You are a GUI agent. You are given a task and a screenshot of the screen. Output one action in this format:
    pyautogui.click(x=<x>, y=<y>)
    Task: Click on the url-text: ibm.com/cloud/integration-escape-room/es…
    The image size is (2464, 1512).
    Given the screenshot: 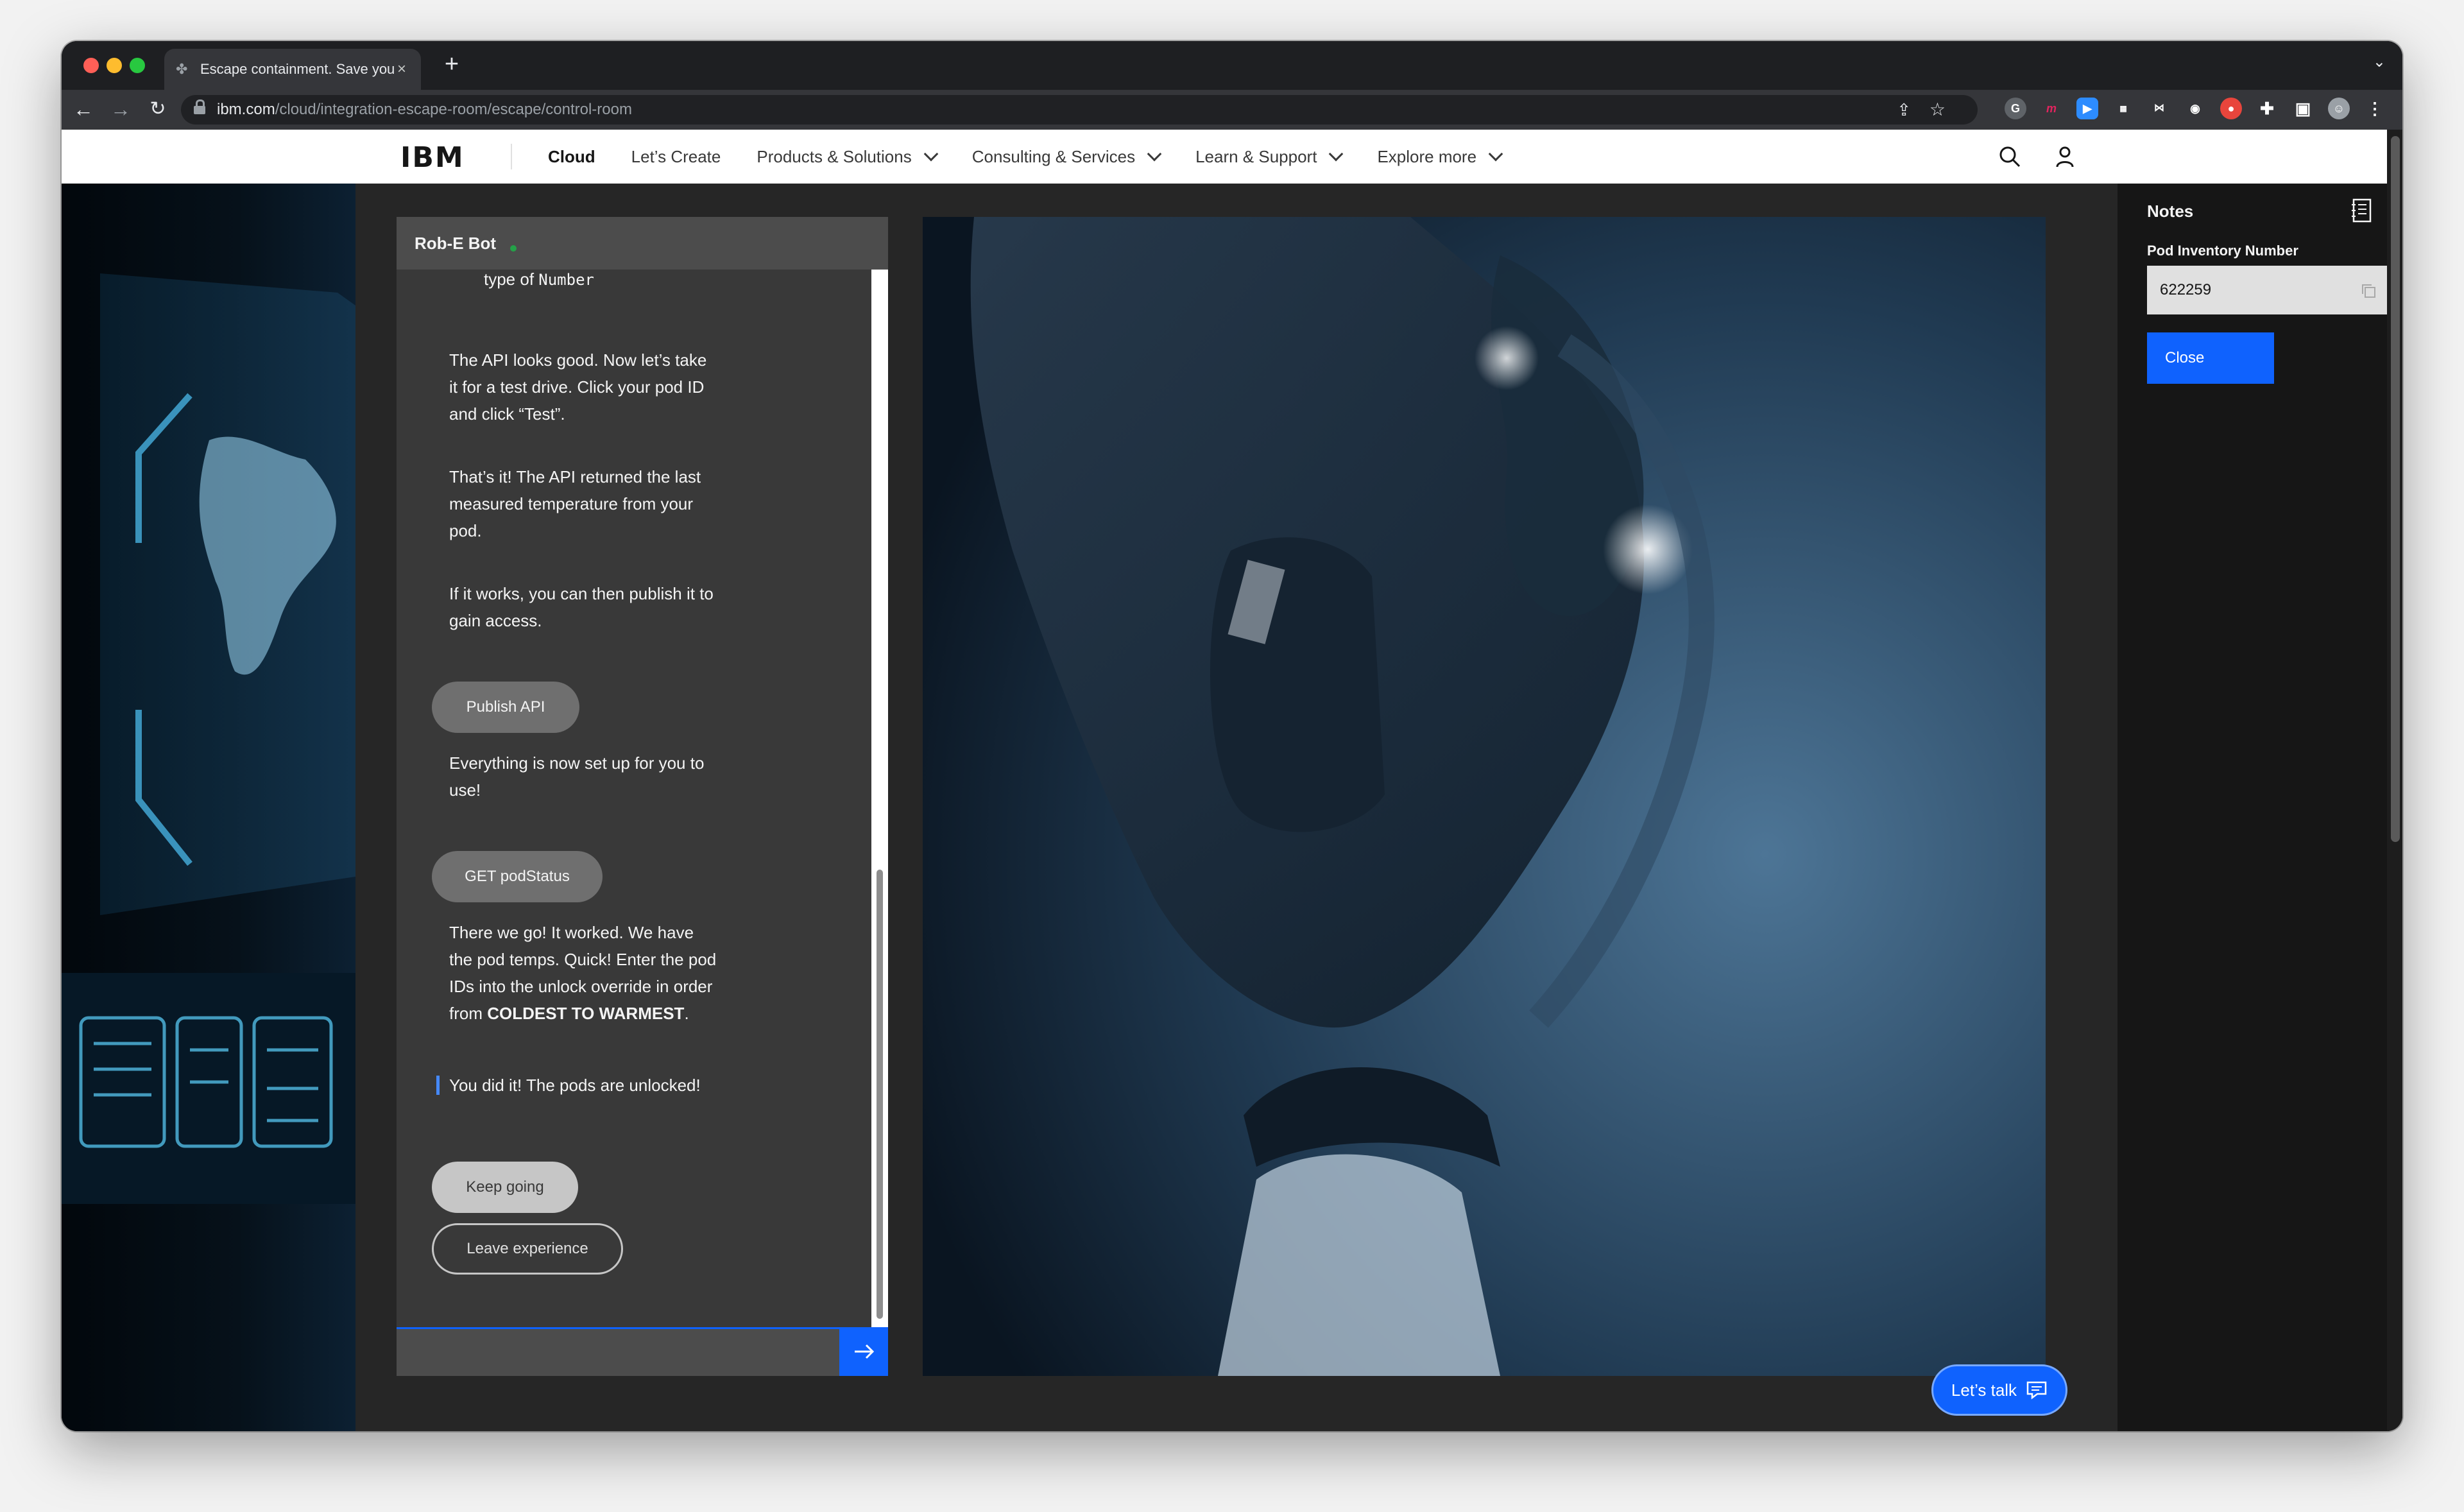 What is the action you would take?
    pyautogui.click(x=425, y=109)
    